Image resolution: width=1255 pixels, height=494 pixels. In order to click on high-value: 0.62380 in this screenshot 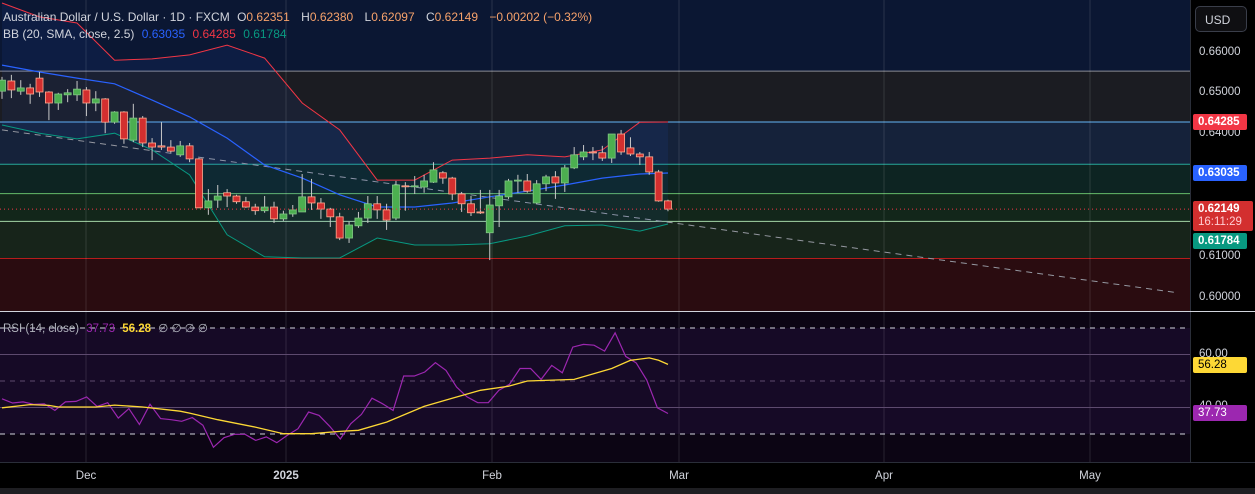, I will do `click(331, 17)`.